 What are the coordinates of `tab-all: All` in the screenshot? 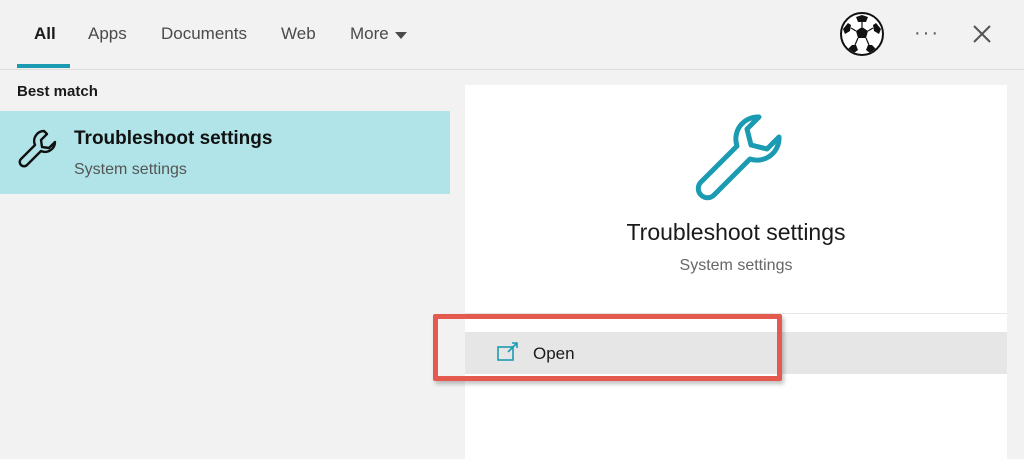 It's located at (45, 34).